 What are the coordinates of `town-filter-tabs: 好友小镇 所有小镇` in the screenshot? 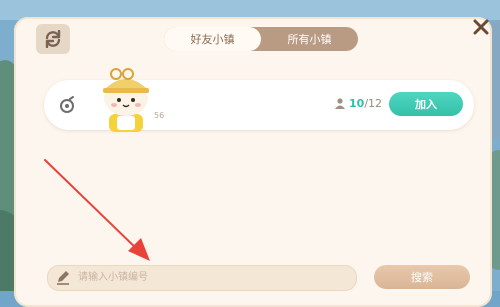 It's located at (261, 39).